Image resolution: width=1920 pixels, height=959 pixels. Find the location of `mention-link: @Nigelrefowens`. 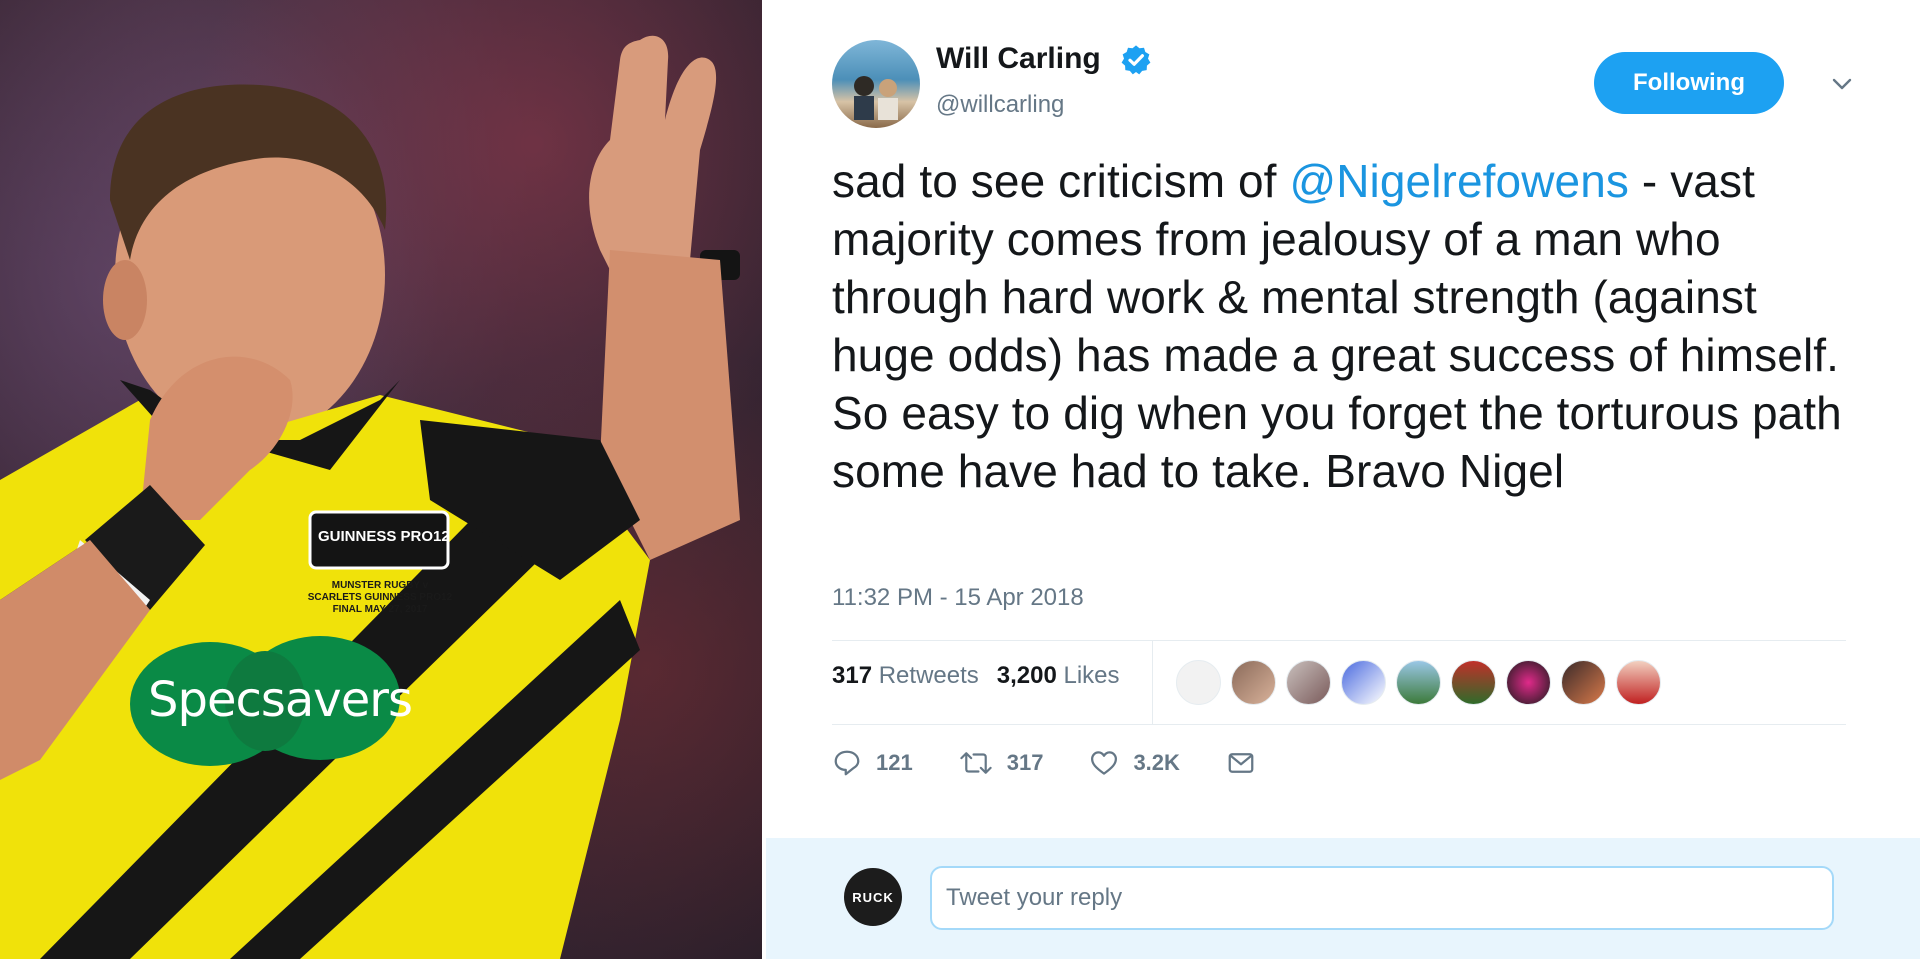

mention-link: @Nigelrefowens is located at coordinates (1459, 181).